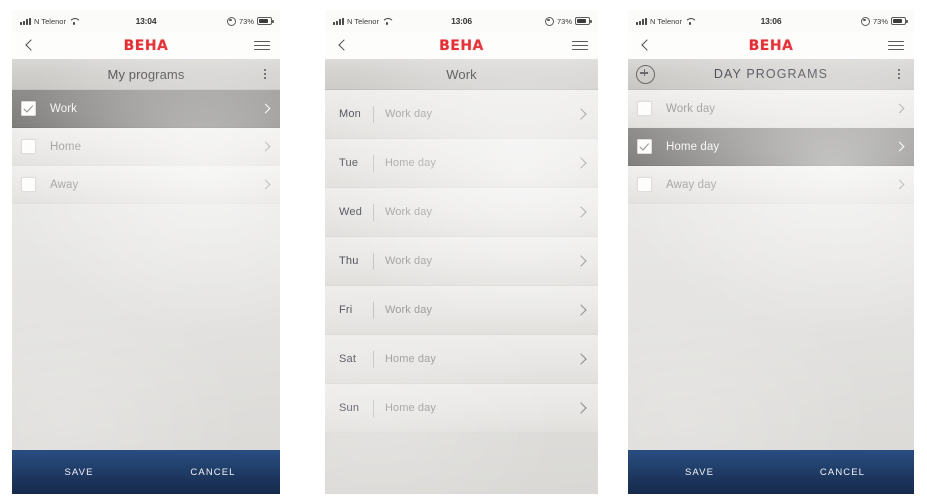 This screenshot has height=504, width=927. I want to click on day-label: Thu, so click(349, 261).